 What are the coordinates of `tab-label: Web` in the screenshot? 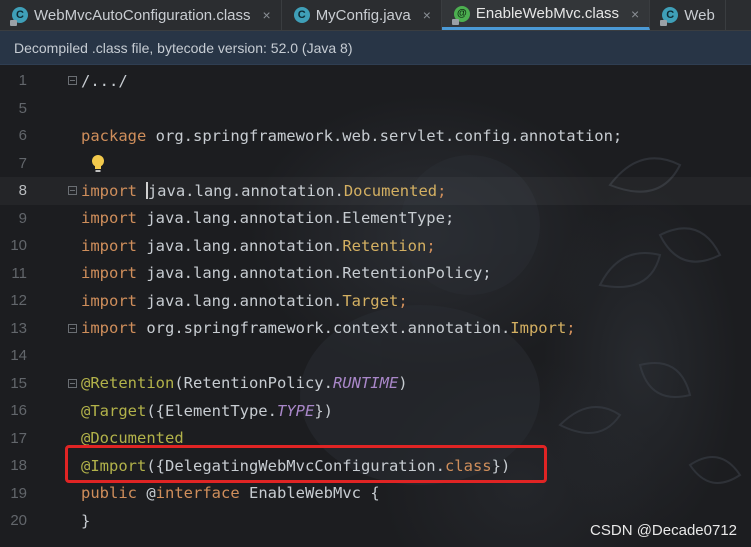 It's located at (699, 15).